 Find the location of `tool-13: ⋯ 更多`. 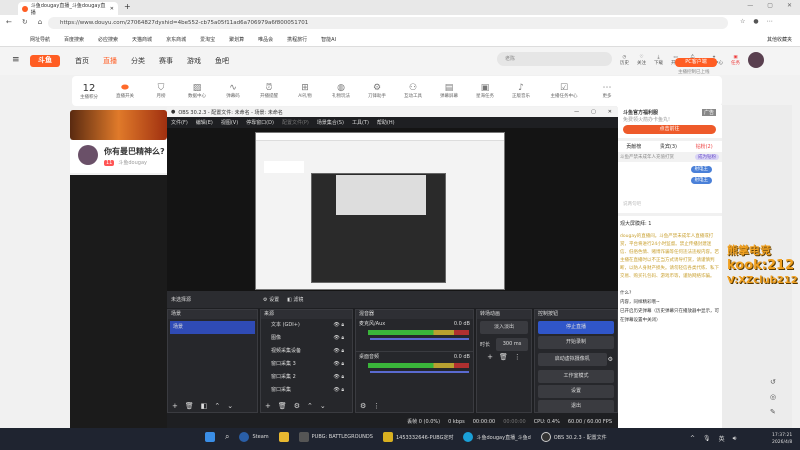

tool-13: ⋯ 更多 is located at coordinates (607, 91).